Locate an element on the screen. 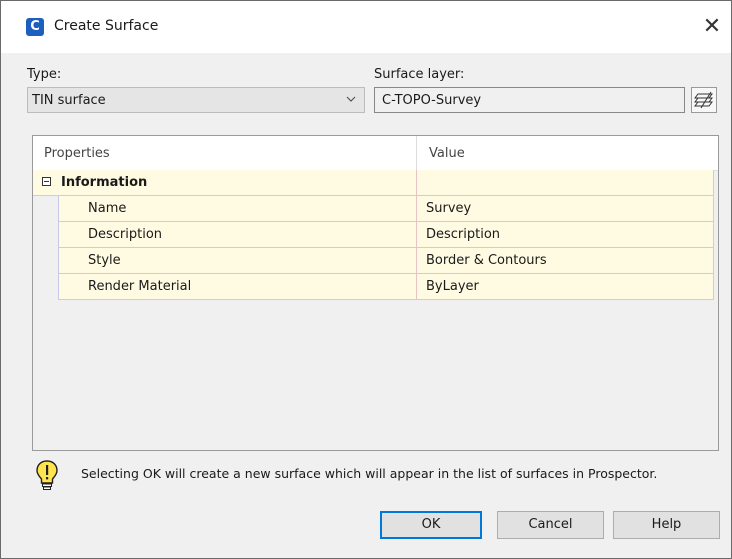 This screenshot has width=732, height=559. group-row-information: Information is located at coordinates (375, 183).